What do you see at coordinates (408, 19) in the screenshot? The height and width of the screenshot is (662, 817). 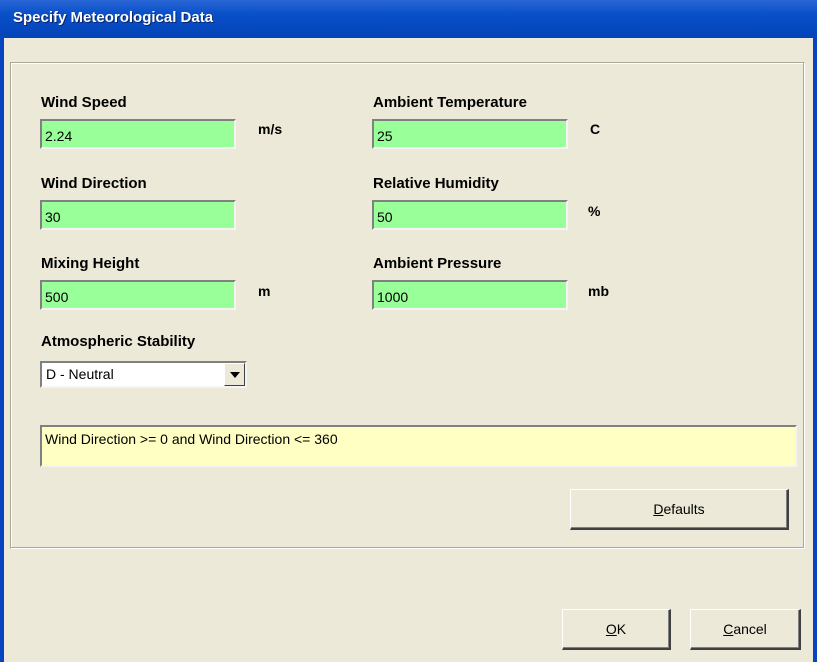 I see `title-bar: Specify Meteorological Data` at bounding box center [408, 19].